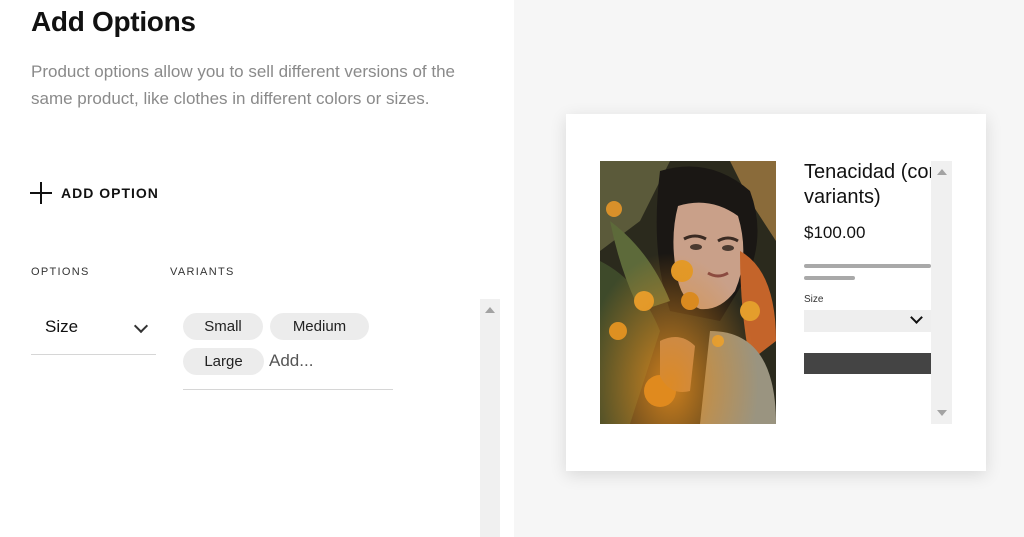 The image size is (1024, 537). What do you see at coordinates (835, 232) in the screenshot?
I see `product-price: $100.00` at bounding box center [835, 232].